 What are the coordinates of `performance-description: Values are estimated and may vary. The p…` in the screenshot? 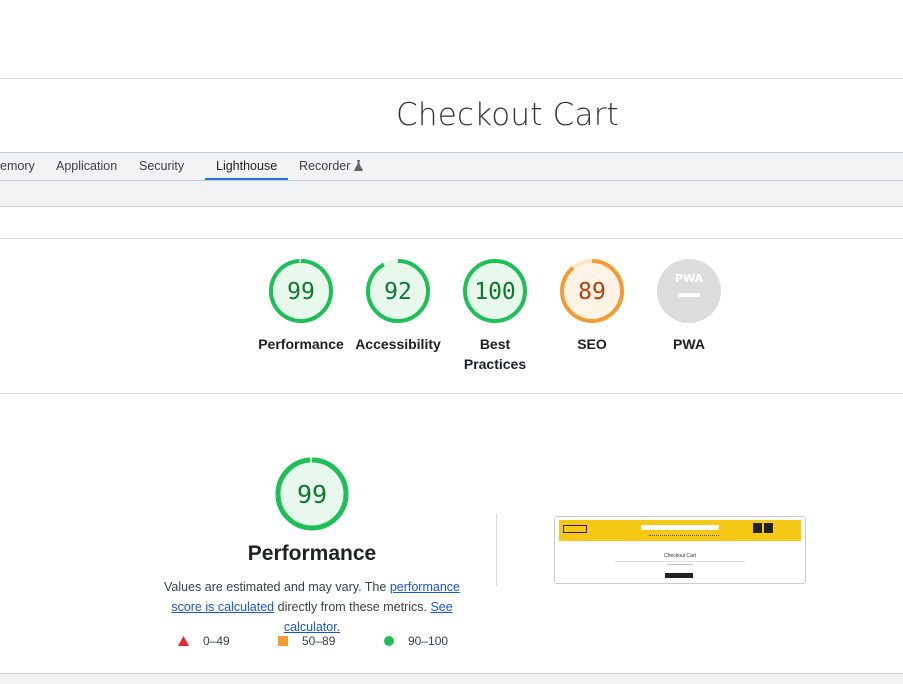 It's located at (312, 607).